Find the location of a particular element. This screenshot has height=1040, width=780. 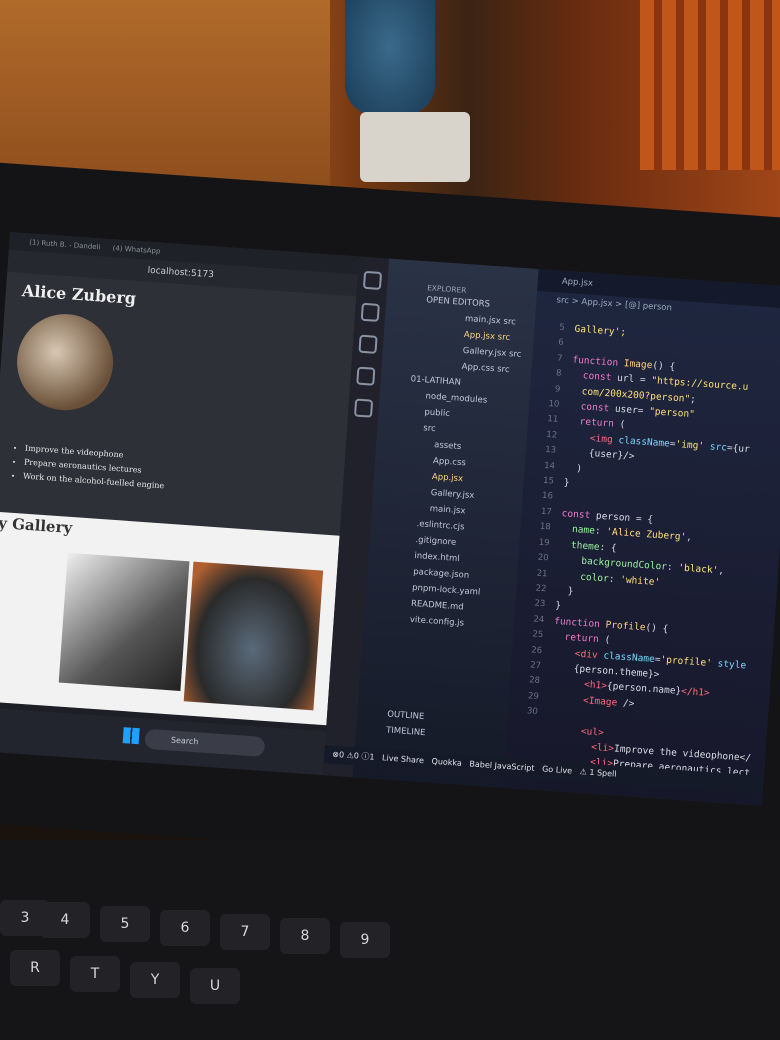

line-number: 30 is located at coordinates (532, 712).